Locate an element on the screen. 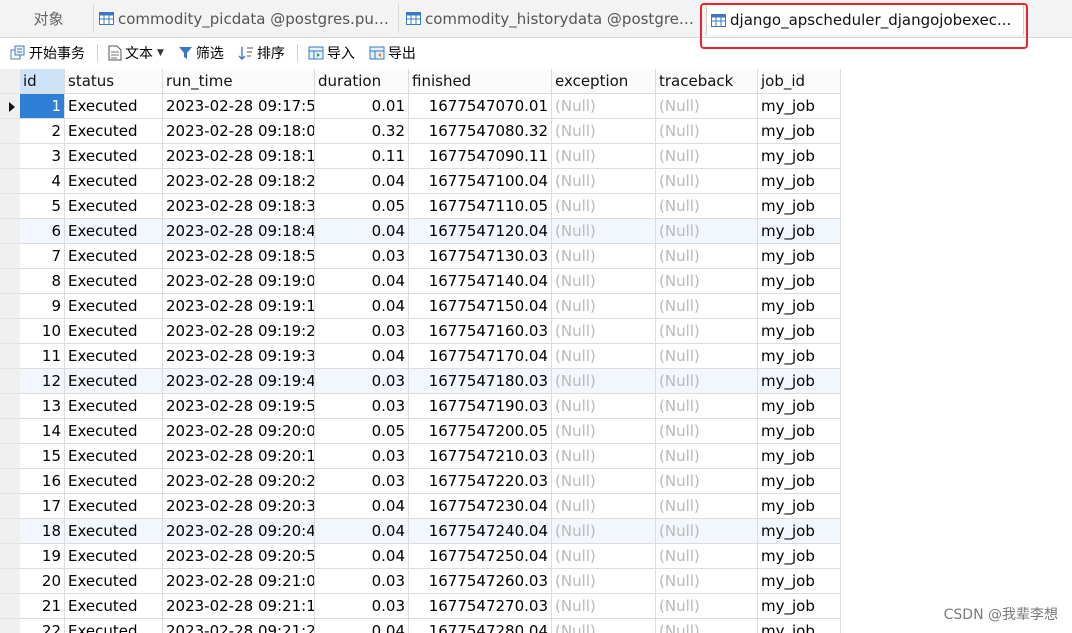 The height and width of the screenshot is (633, 1072). cell-finished: 1677547240.04 is located at coordinates (480, 531).